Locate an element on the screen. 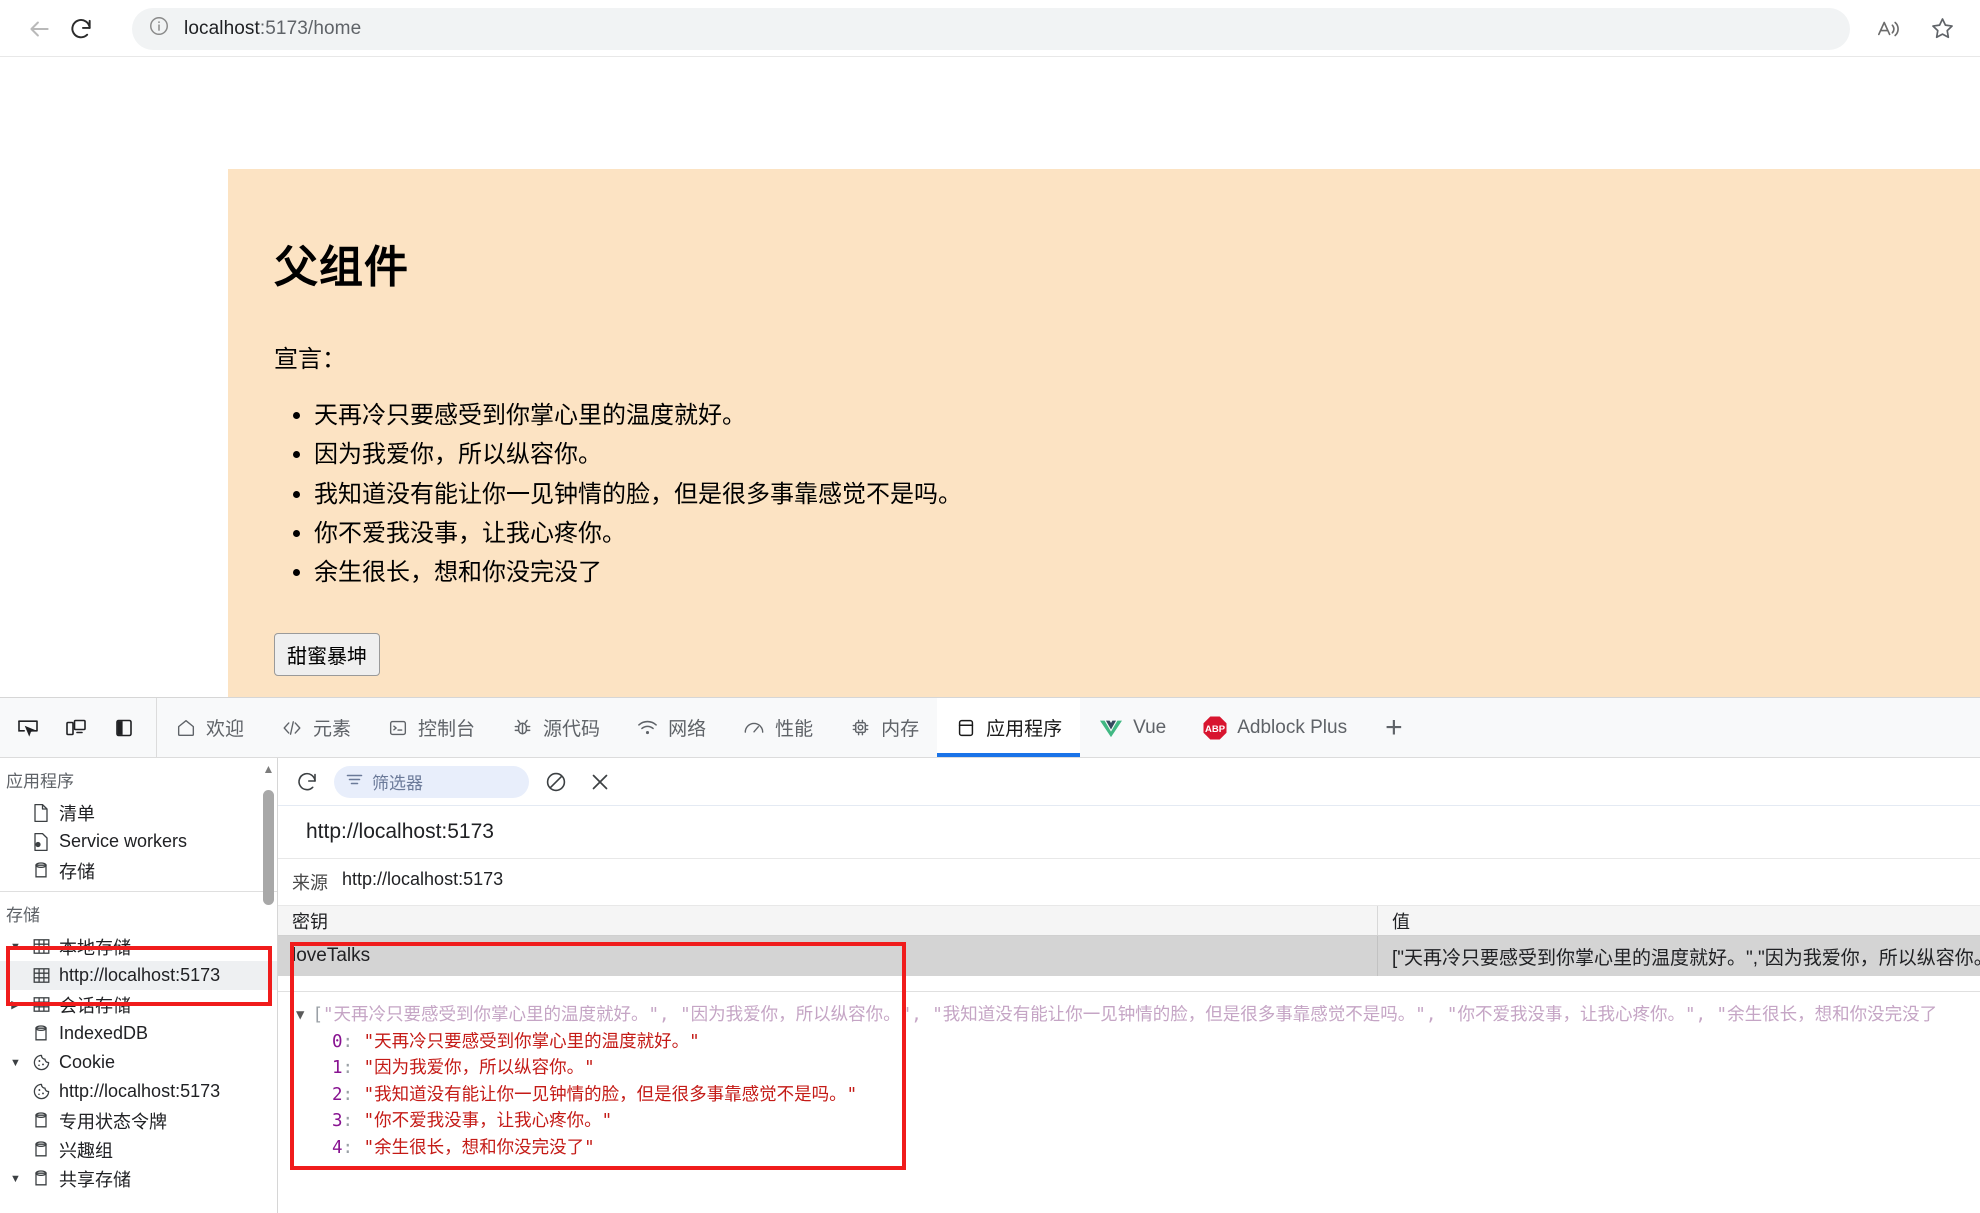 The height and width of the screenshot is (1213, 1980). address-bar: localhost:5173/home is located at coordinates (991, 28).